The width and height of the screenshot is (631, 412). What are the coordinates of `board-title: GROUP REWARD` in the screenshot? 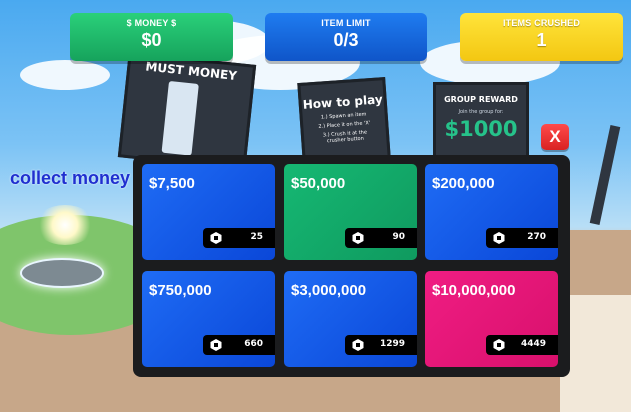 It's located at (481, 99).